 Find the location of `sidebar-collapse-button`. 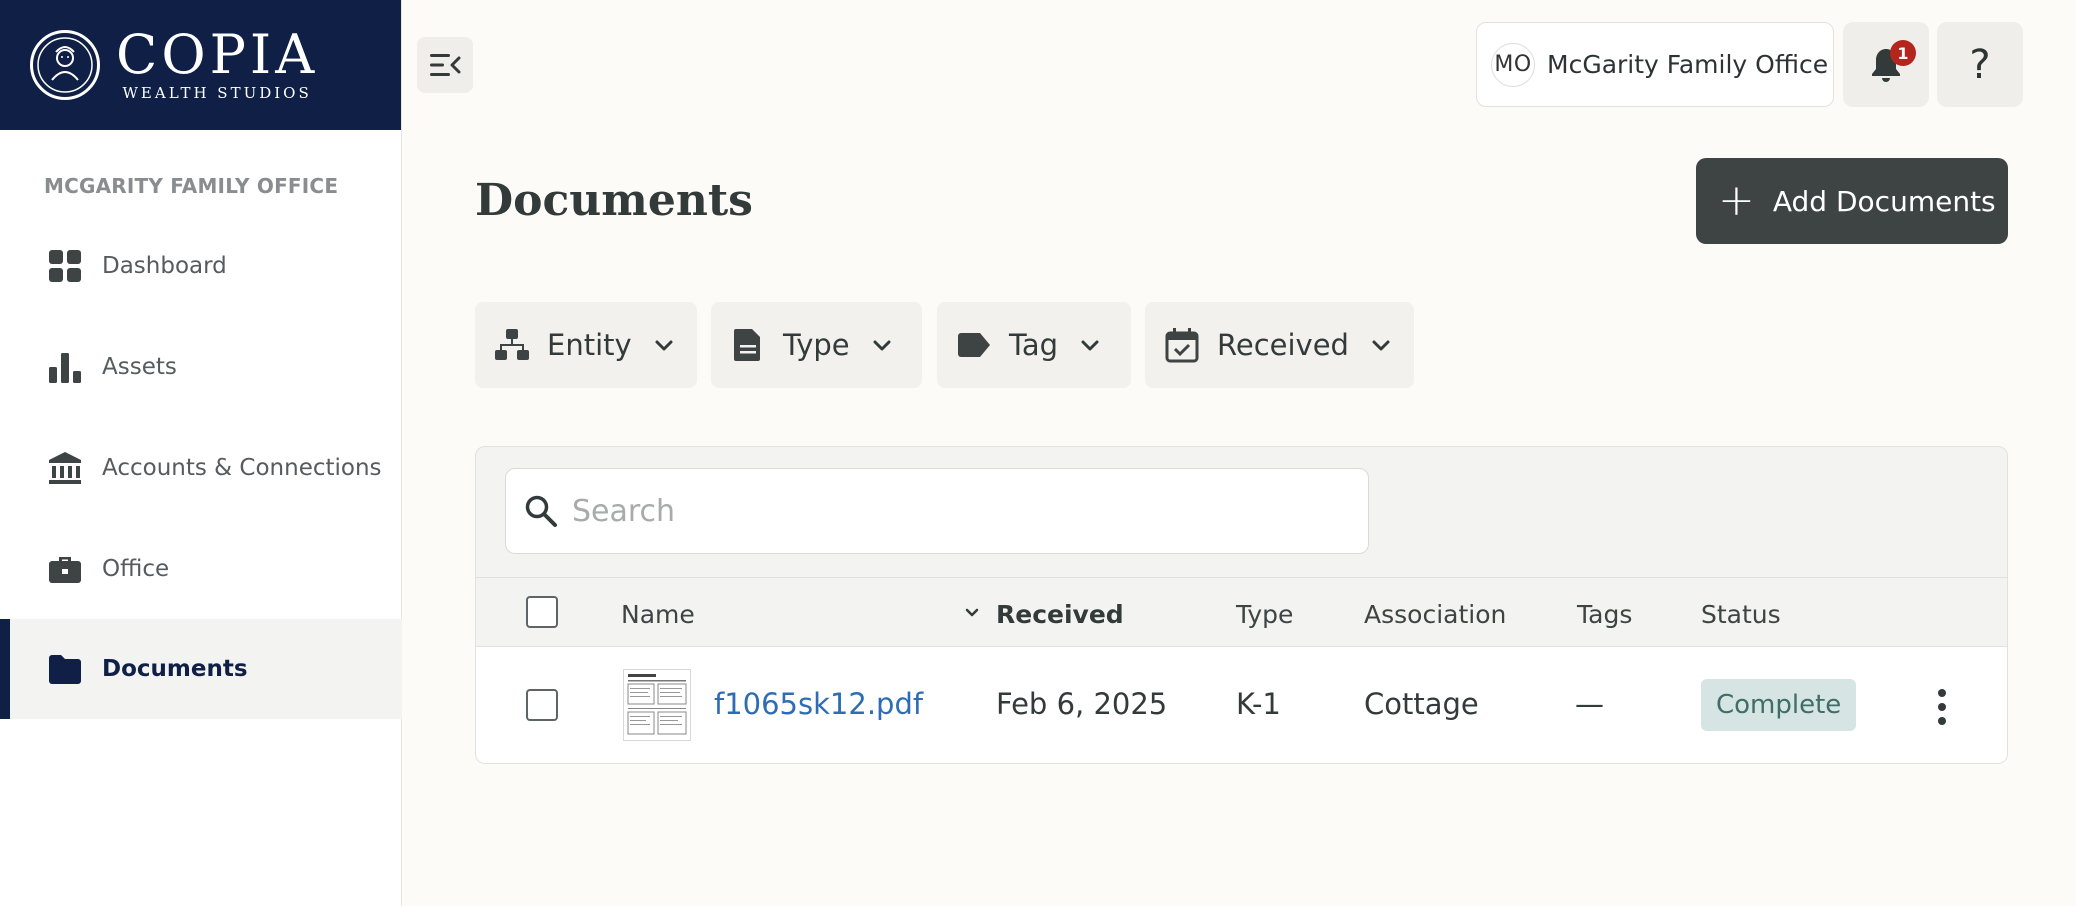

sidebar-collapse-button is located at coordinates (445, 65).